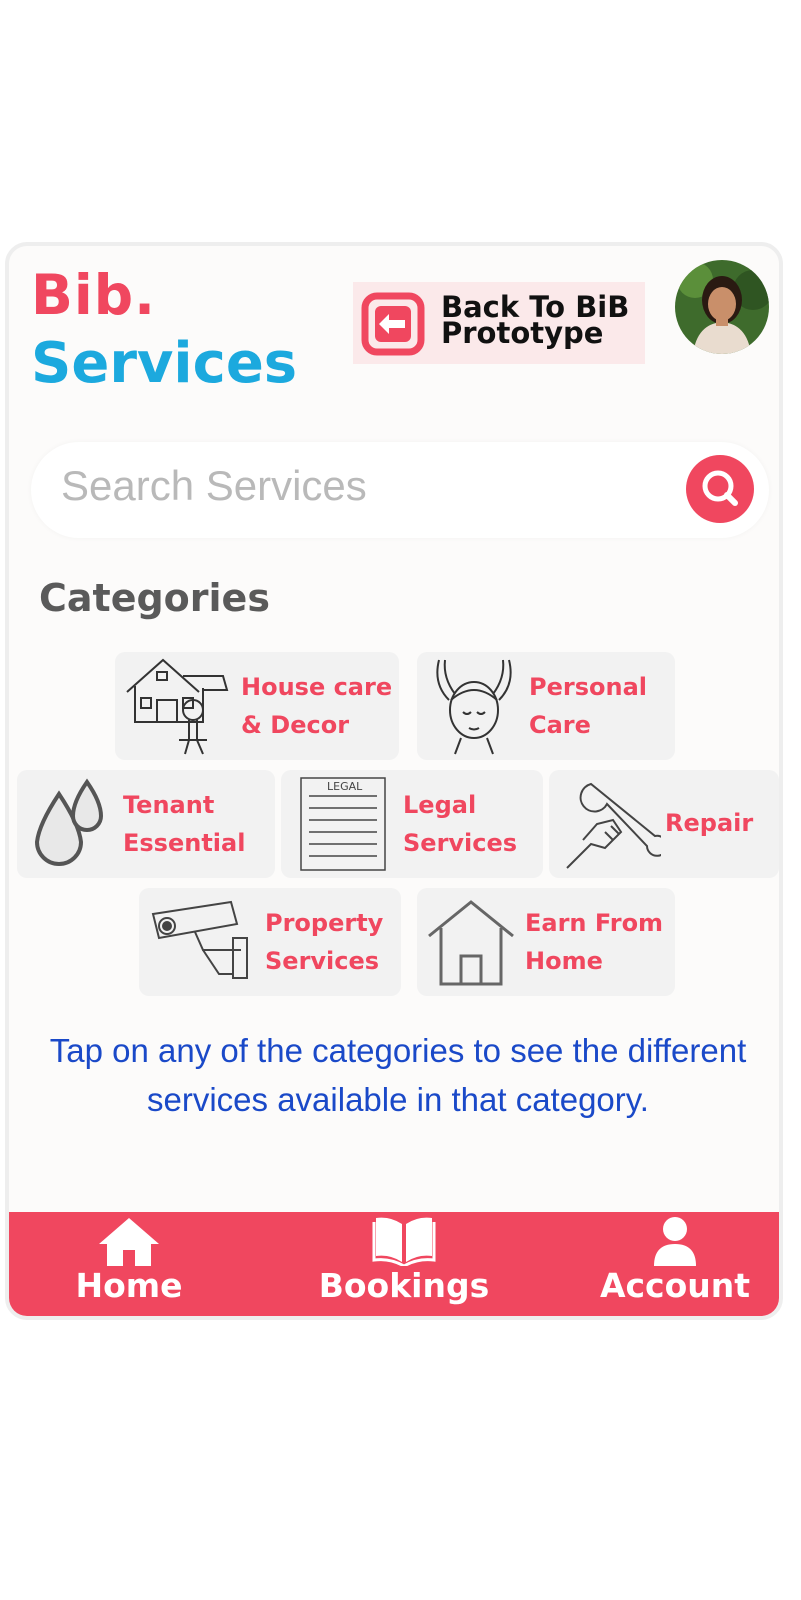  I want to click on category-label-line-1: House care, so click(317, 687).